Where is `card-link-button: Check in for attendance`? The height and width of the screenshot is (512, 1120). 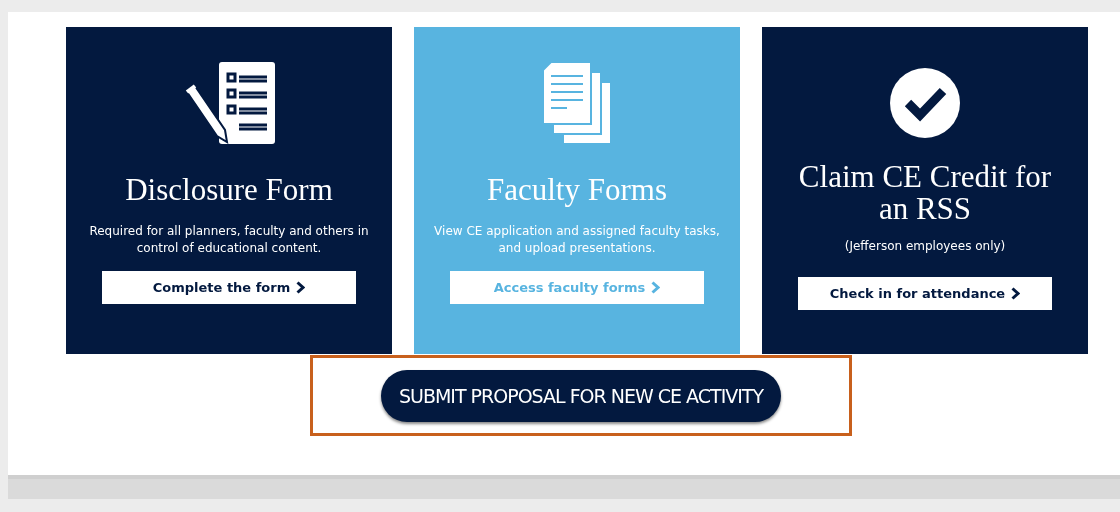 card-link-button: Check in for attendance is located at coordinates (925, 293).